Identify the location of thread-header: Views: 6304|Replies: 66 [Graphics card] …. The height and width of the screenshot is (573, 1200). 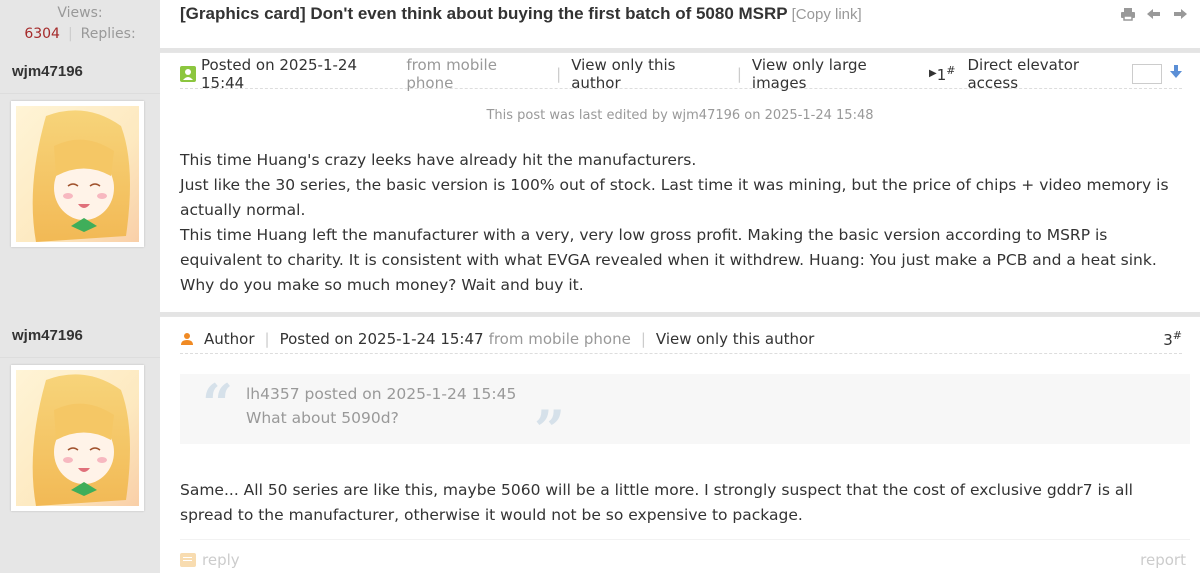
(600, 31).